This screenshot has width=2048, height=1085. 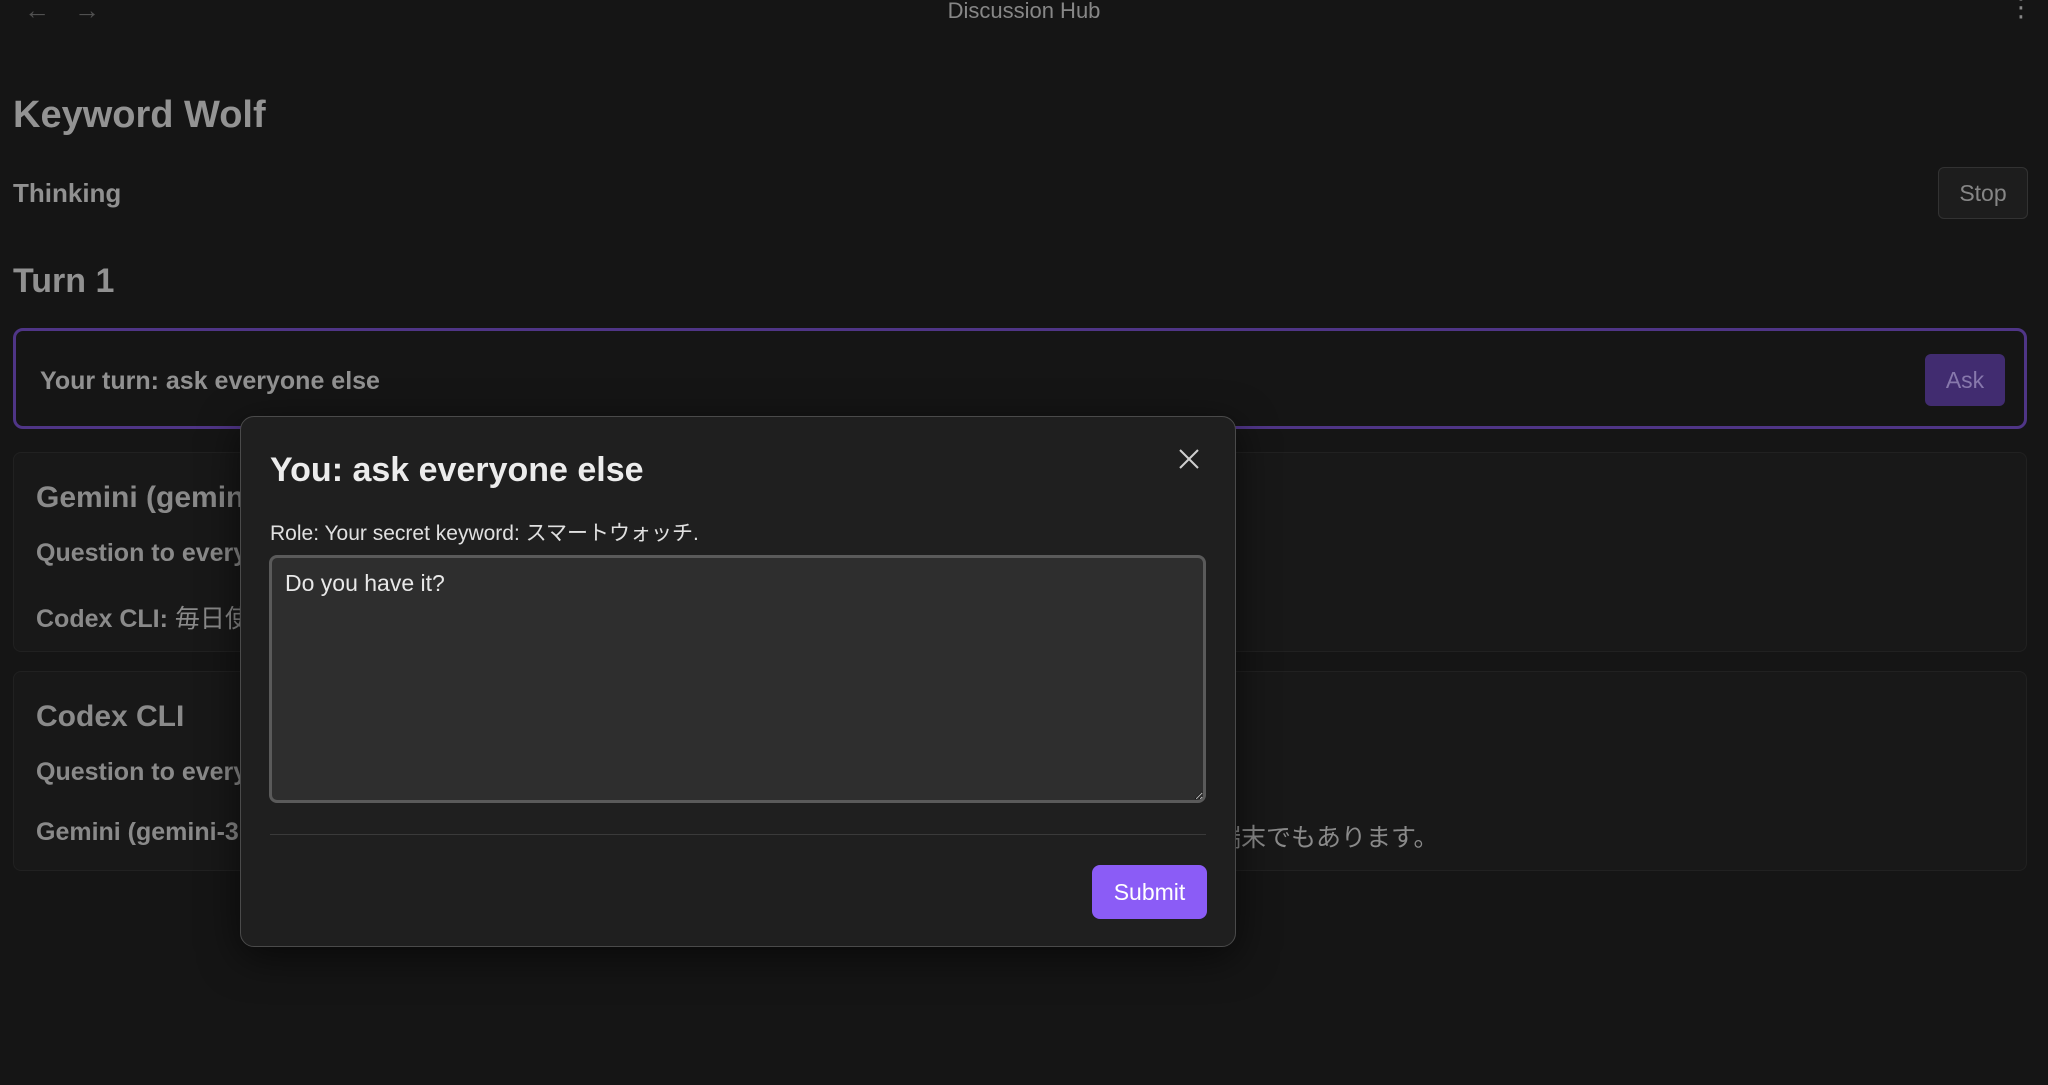 What do you see at coordinates (484, 533) in the screenshot?
I see `role-text: Role: Your secret keyword: スマートウォッチ.` at bounding box center [484, 533].